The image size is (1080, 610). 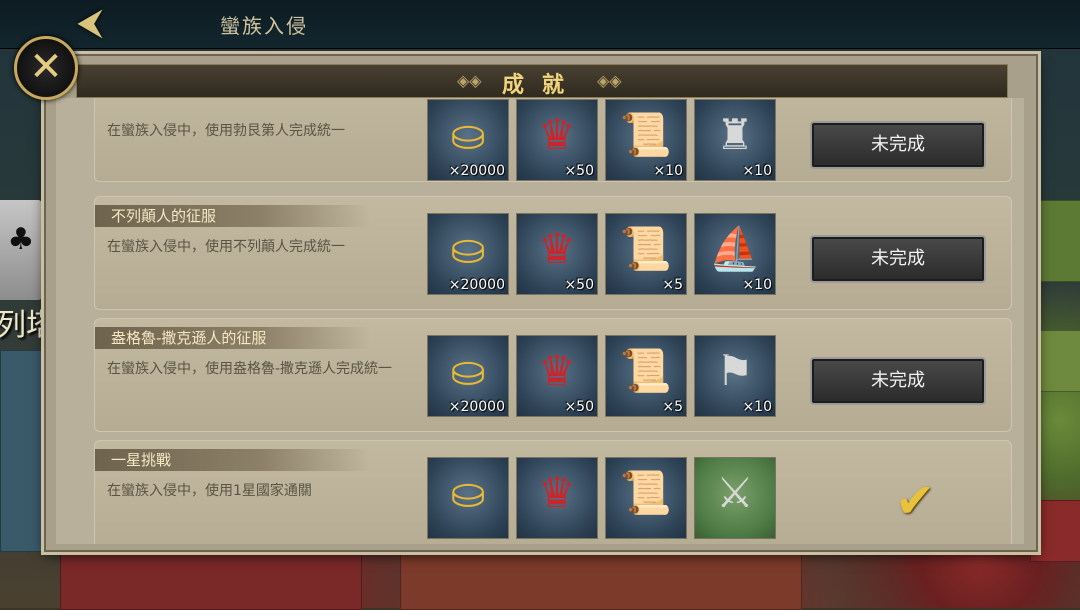 What do you see at coordinates (226, 131) in the screenshot?
I see `achievement-description: 在蠻族入侵中，使用勃艮第人完成統一` at bounding box center [226, 131].